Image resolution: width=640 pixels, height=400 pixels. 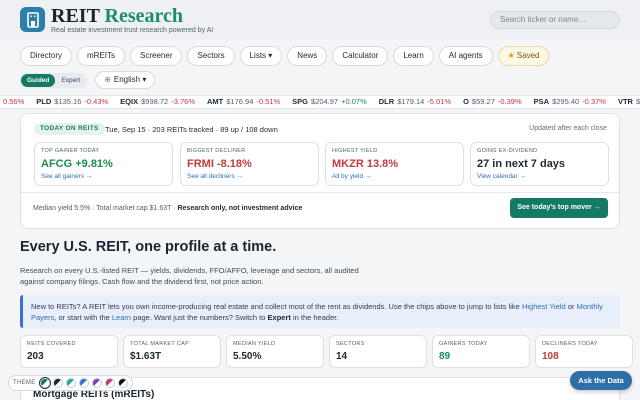 I want to click on card-value: MKZR 13.8%, so click(x=365, y=164).